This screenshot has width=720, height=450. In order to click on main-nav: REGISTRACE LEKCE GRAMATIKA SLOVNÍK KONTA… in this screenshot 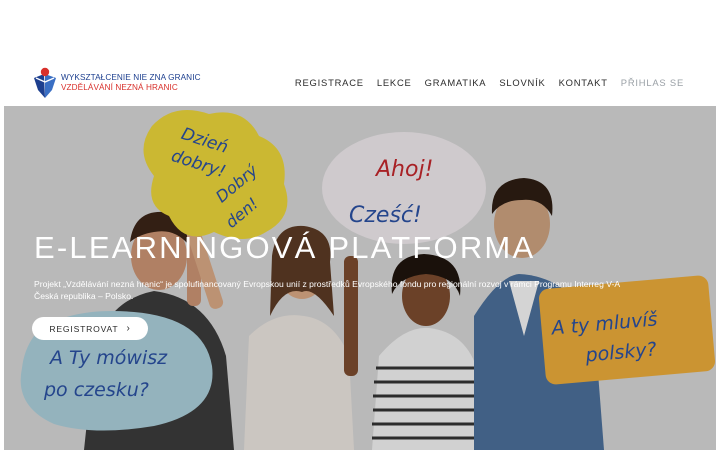, I will do `click(483, 82)`.